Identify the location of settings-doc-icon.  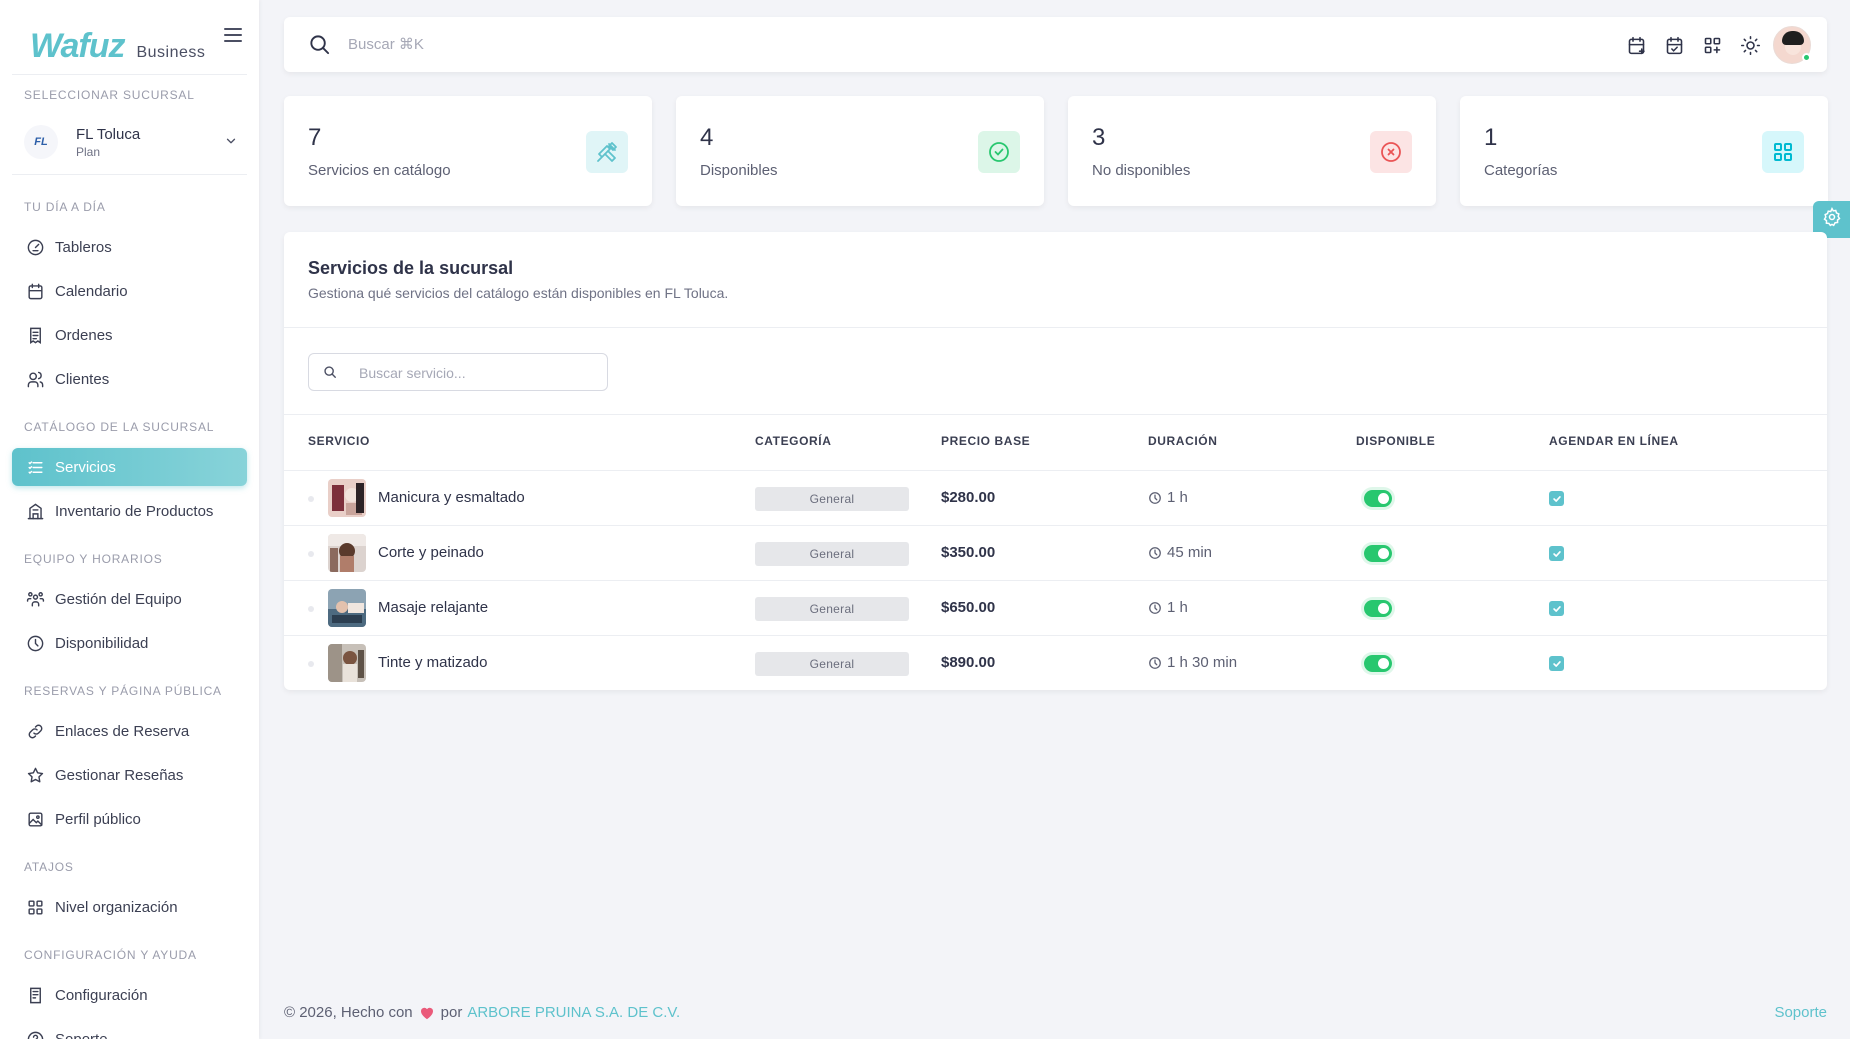
(35, 995).